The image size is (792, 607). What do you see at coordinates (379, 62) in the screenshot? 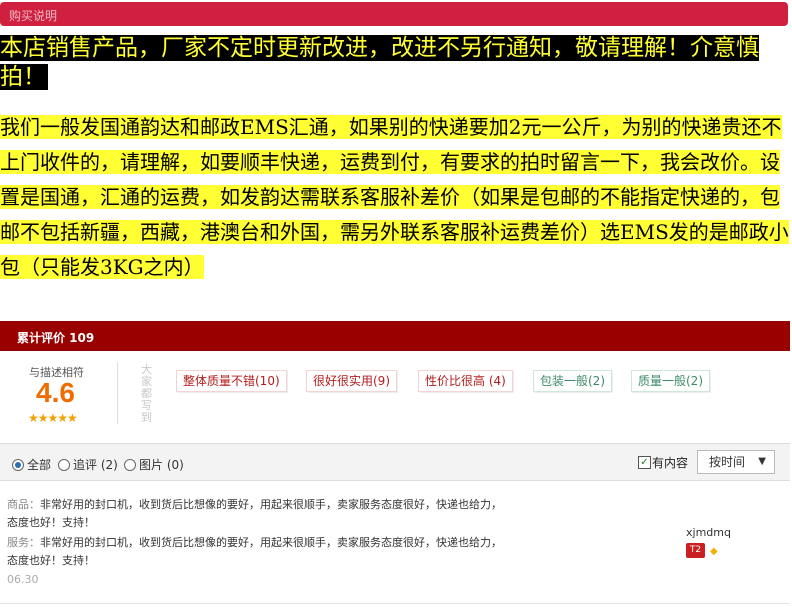
I see `notice-text: 本店销售产品，厂家不定时更新改进，改进不另行通知，敬请理解！介意慎拍！` at bounding box center [379, 62].